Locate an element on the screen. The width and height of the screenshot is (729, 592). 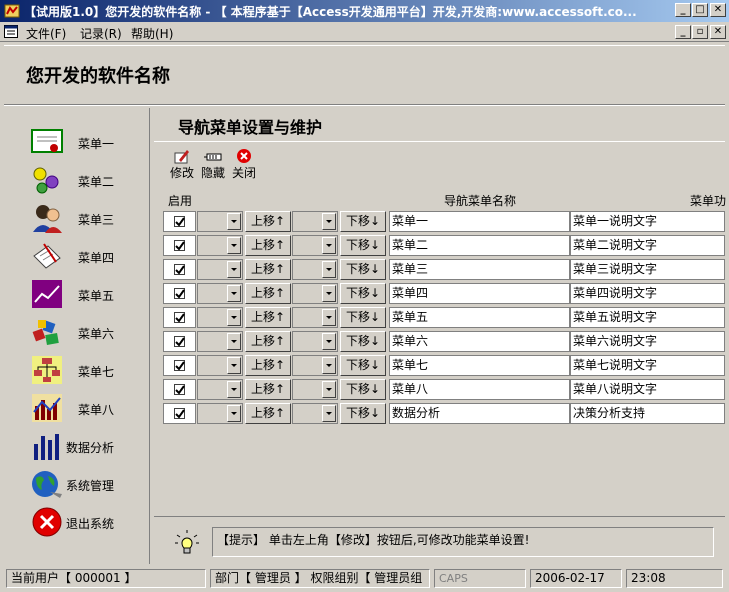
sidebar-item-menu8: 菜单八 is located at coordinates (78, 408).